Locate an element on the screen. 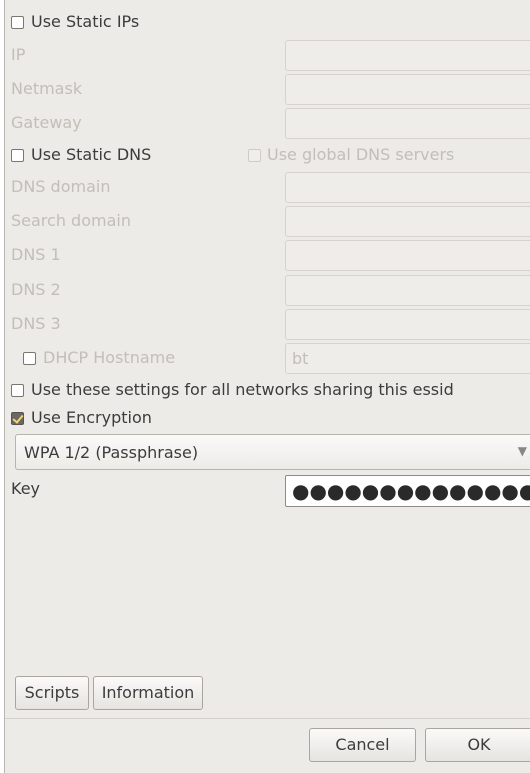  netmask-row: Netmask is located at coordinates (267, 90).